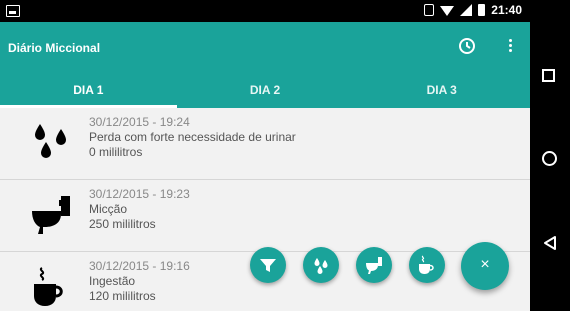  What do you see at coordinates (429, 10) in the screenshot?
I see `vibrate-icon` at bounding box center [429, 10].